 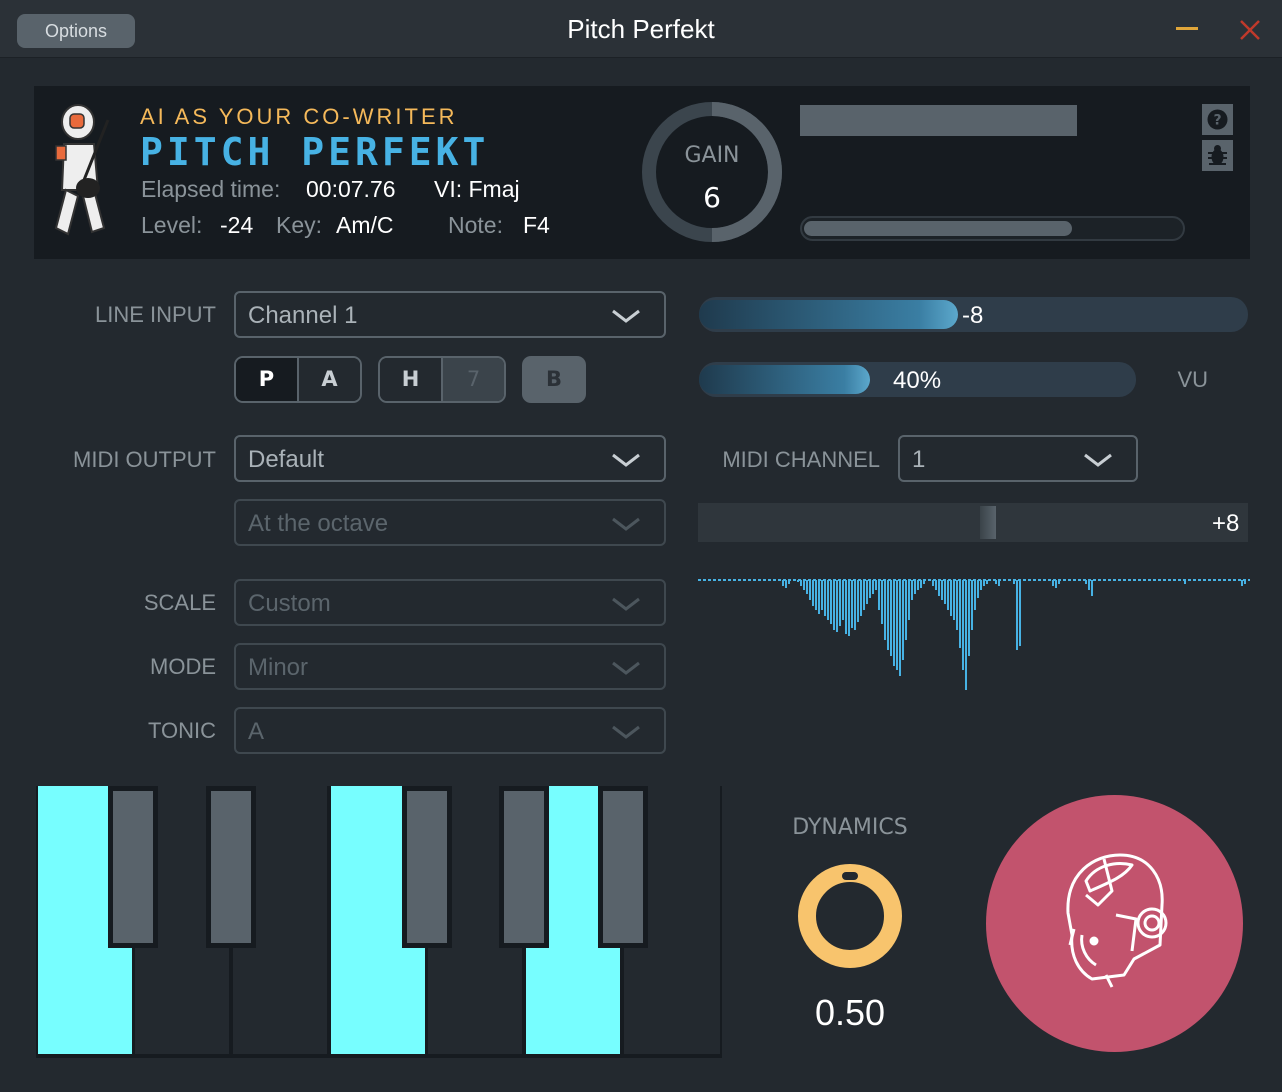 I want to click on p-button: P, so click(x=267, y=379).